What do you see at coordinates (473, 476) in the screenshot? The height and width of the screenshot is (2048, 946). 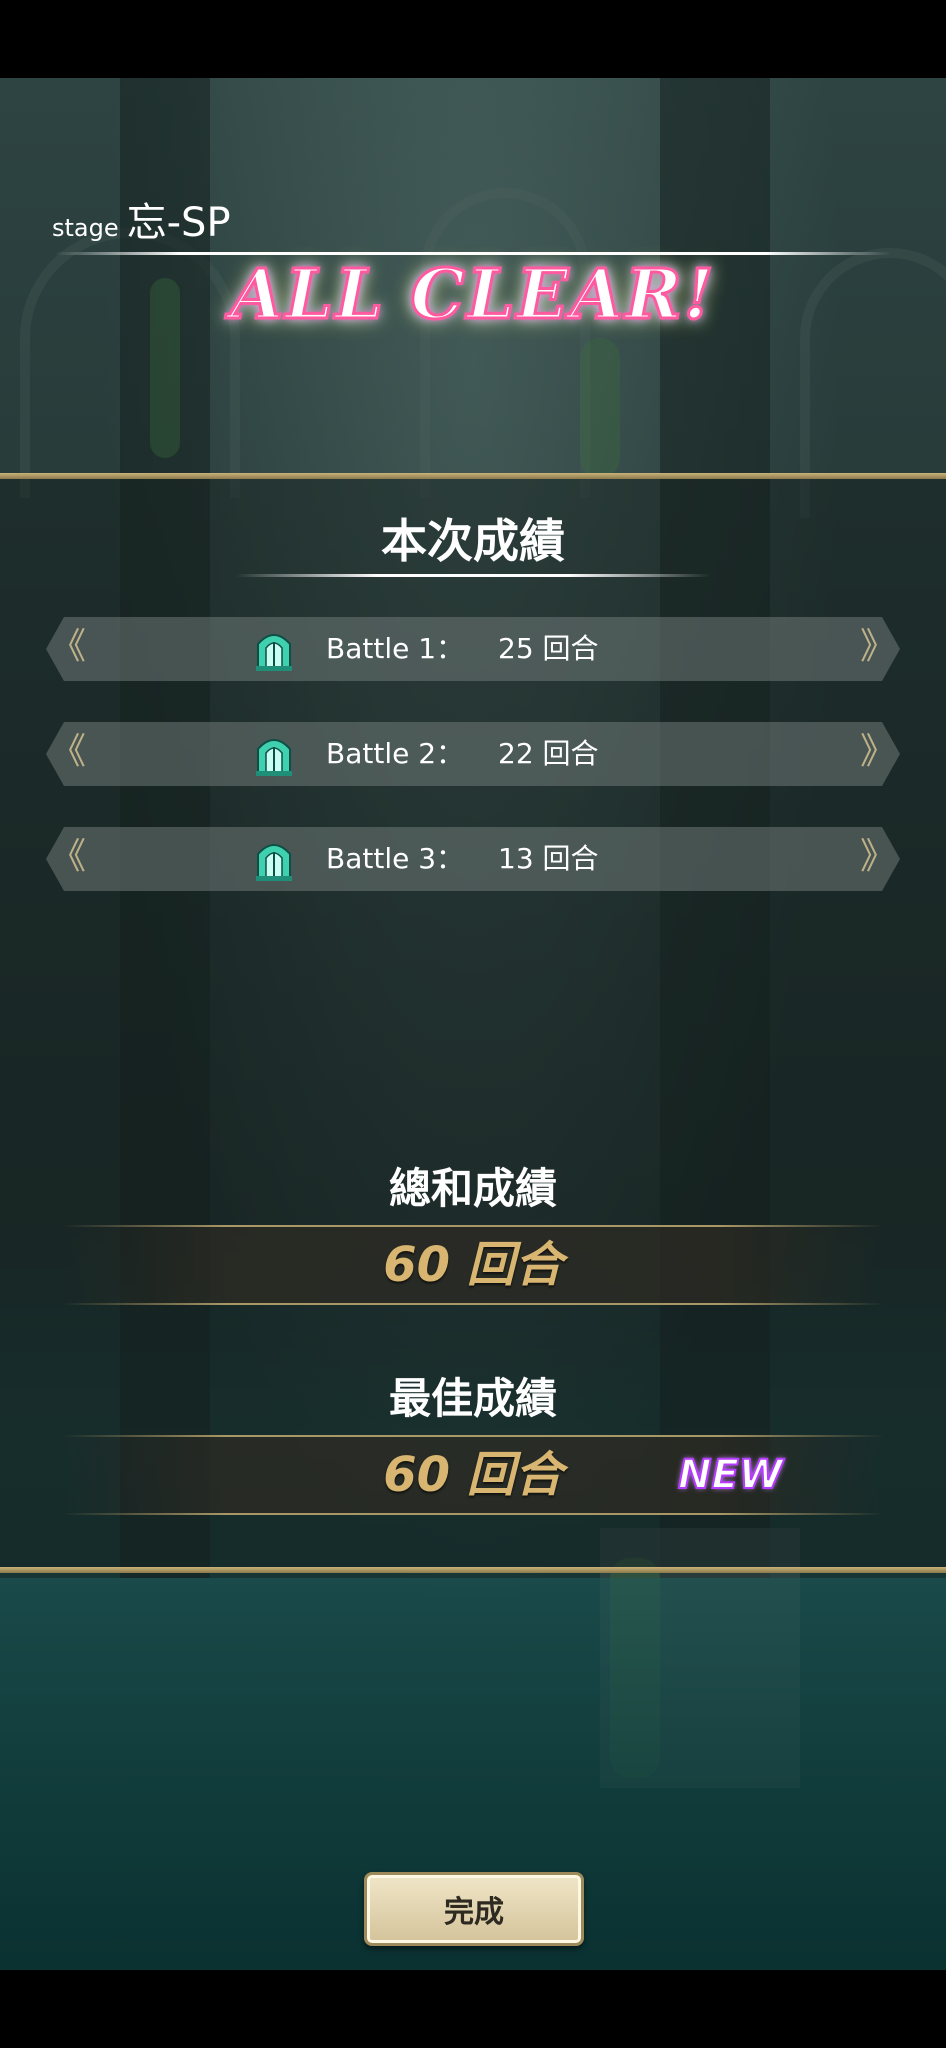 I see `panel-border-top` at bounding box center [473, 476].